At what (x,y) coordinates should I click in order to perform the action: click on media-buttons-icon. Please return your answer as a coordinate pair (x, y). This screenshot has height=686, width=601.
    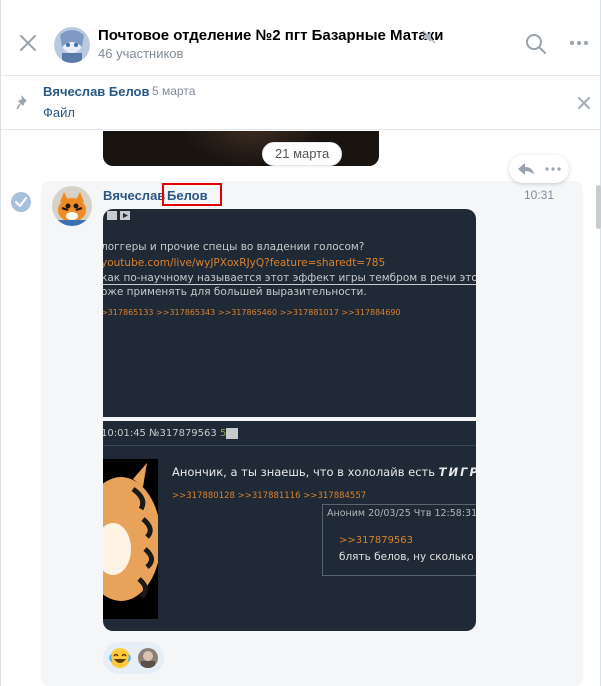
    Looking at the image, I should click on (118, 215).